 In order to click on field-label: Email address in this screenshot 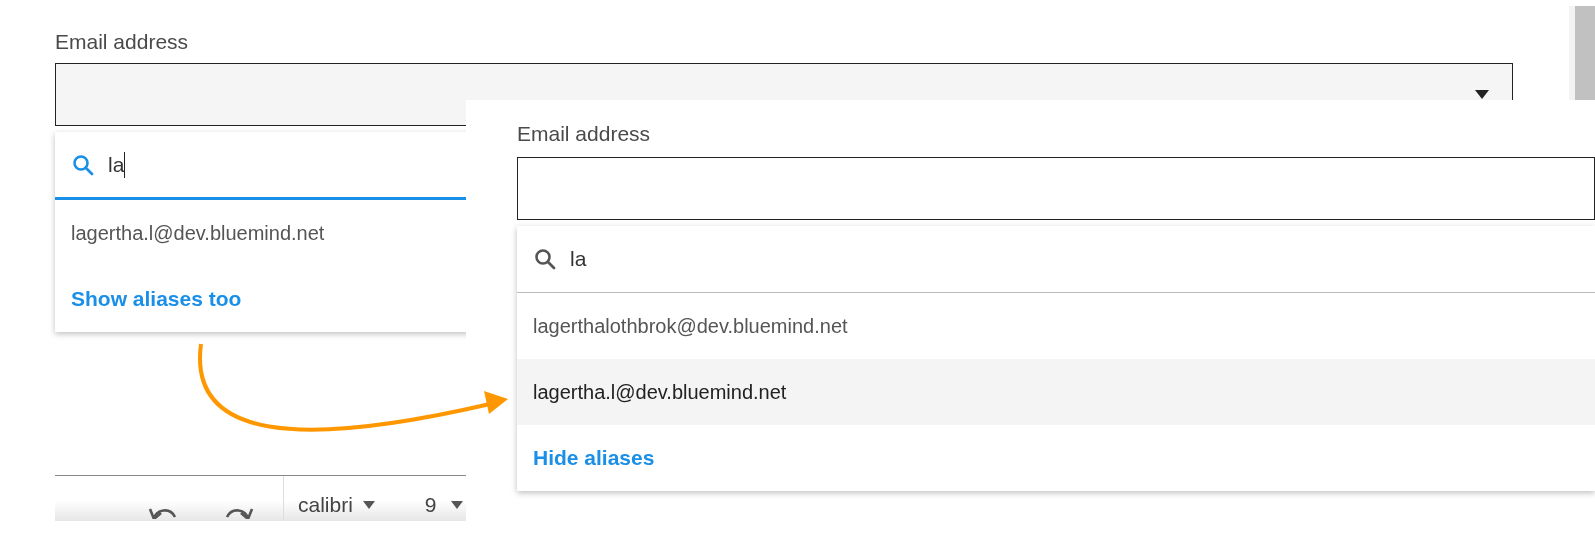, I will do `click(122, 42)`.